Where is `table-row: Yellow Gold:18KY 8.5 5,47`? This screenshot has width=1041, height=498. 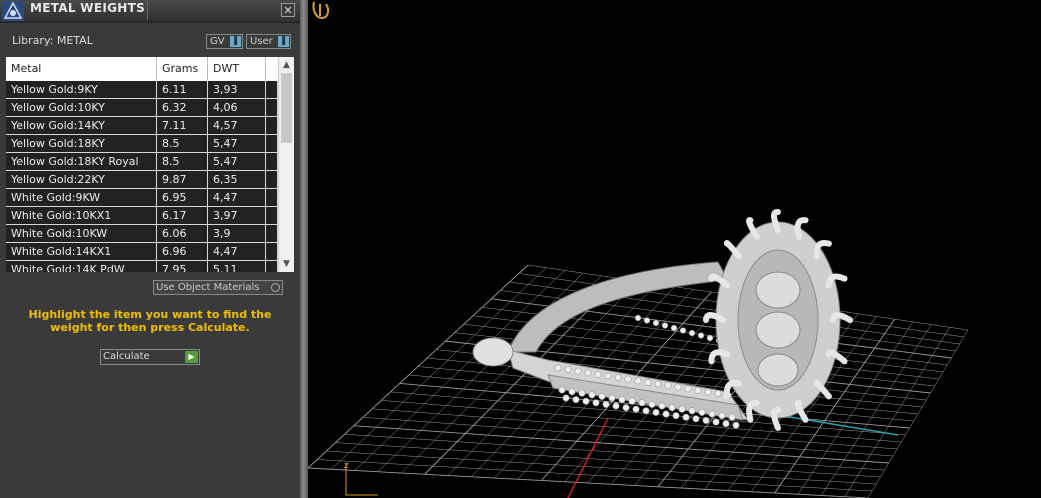 table-row: Yellow Gold:18KY 8.5 5,47 is located at coordinates (142, 144).